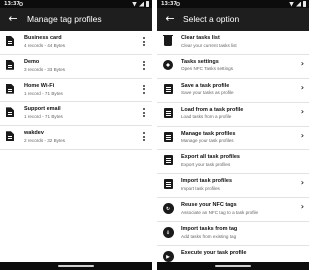 Image resolution: width=320 pixels, height=270 pixels. I want to click on option-subtitle: Associate an NFC tag to a task profile, so click(220, 212).